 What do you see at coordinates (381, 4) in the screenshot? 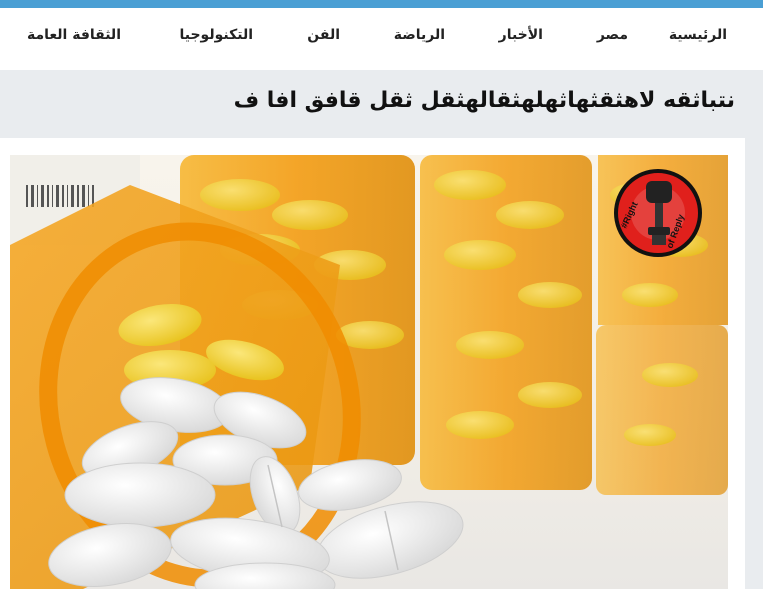
I see `top-accent-bar` at bounding box center [381, 4].